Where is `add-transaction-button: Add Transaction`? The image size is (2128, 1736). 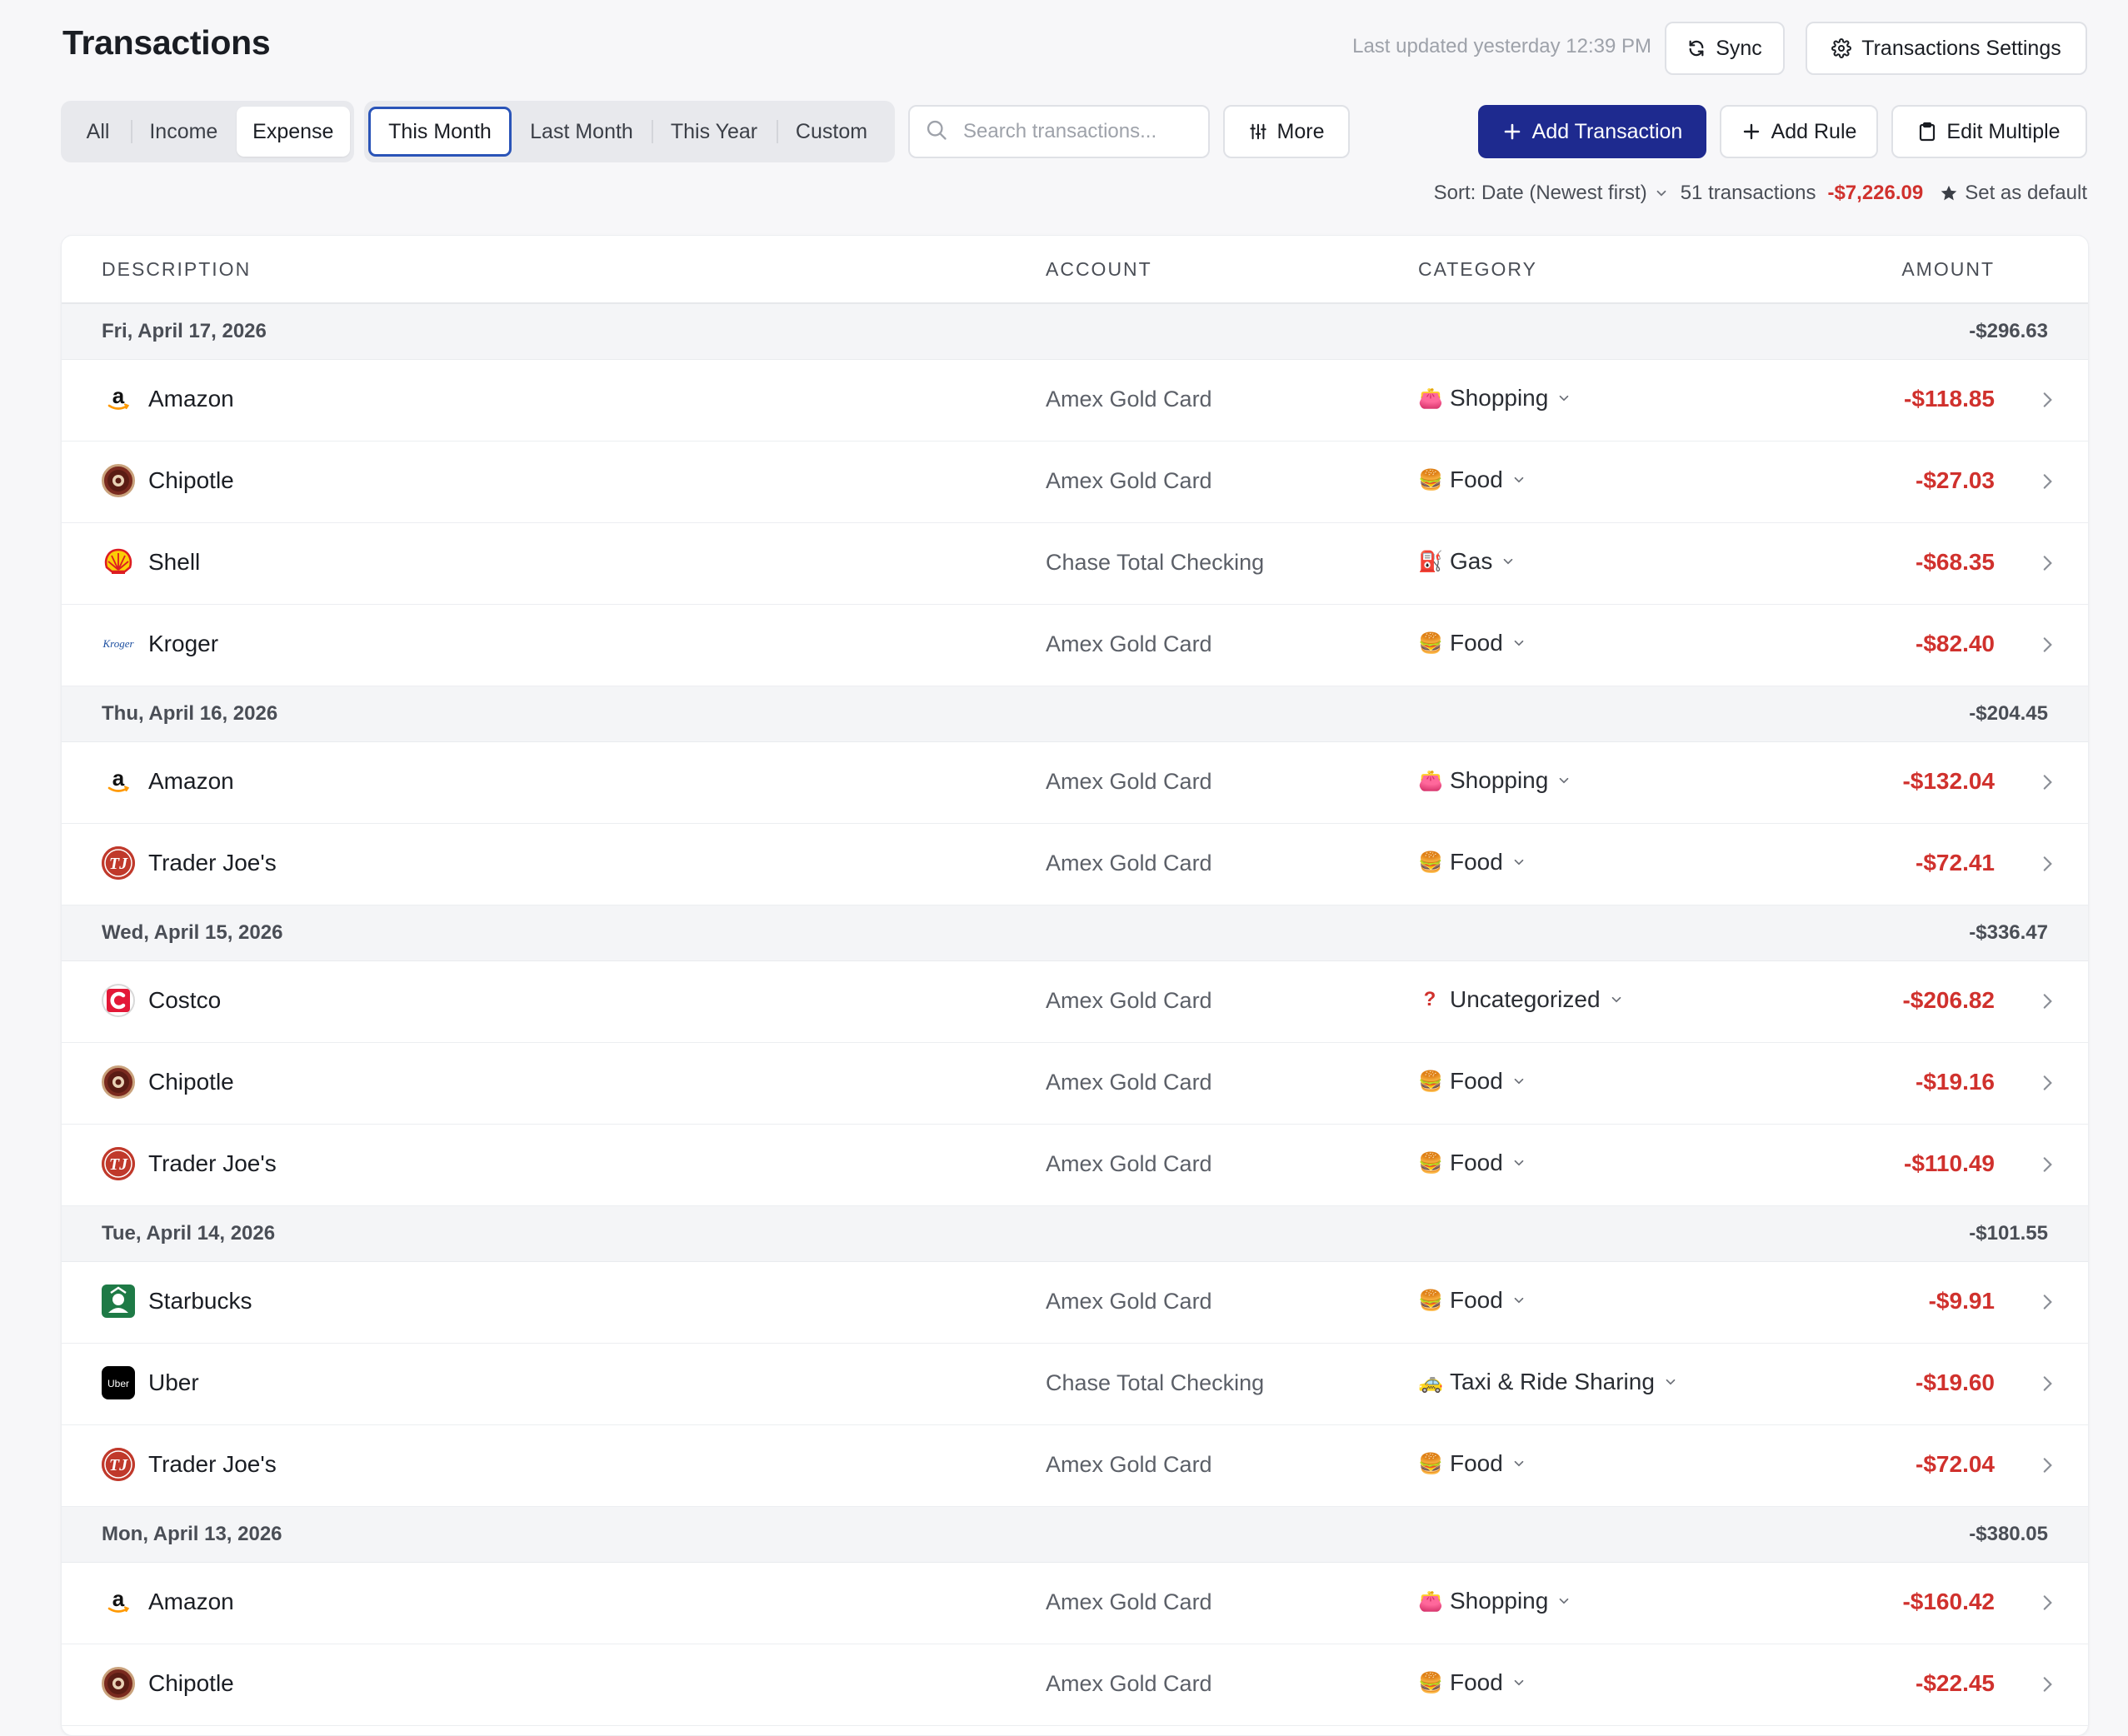 add-transaction-button: Add Transaction is located at coordinates (1592, 131).